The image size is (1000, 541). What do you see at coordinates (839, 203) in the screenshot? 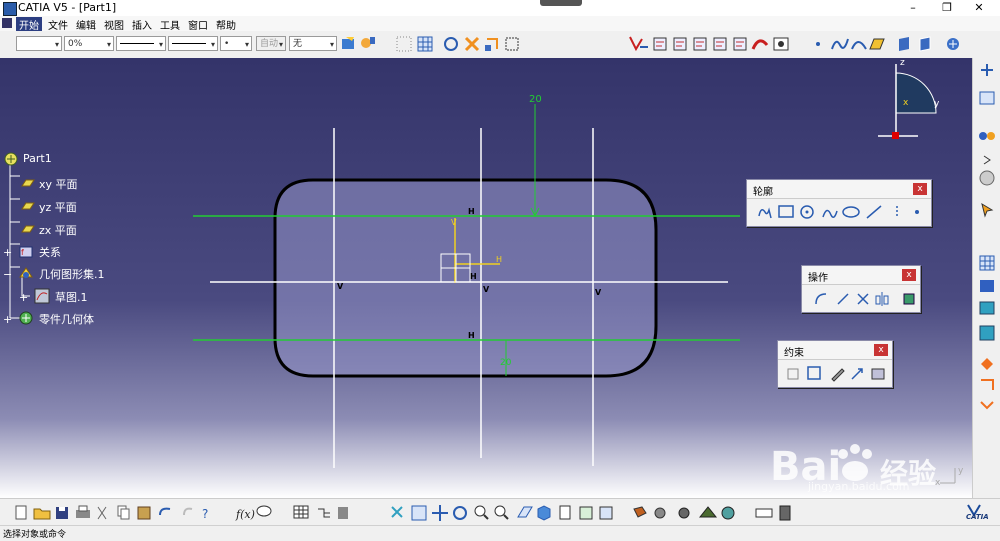
I see `profile-palette: 轮廓 x` at bounding box center [839, 203].